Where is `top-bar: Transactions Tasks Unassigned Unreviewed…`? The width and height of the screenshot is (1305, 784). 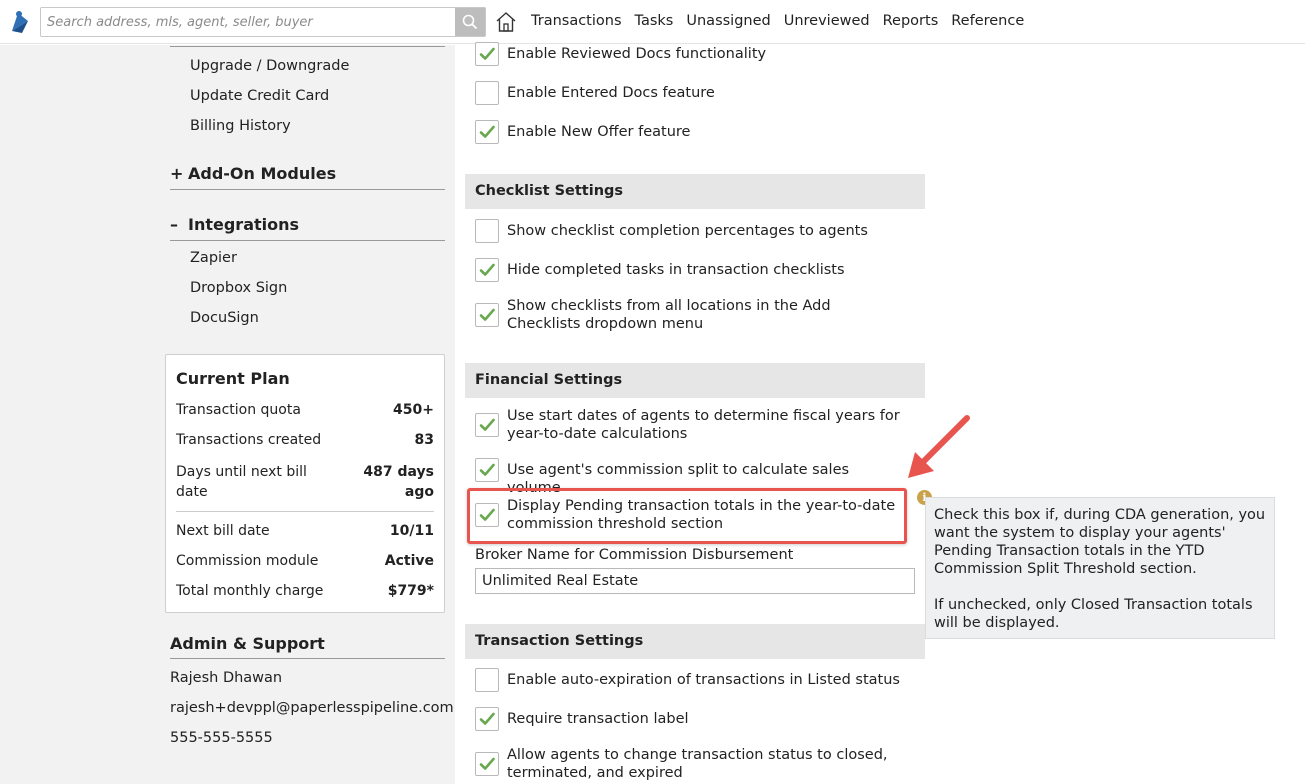
top-bar: Transactions Tasks Unassigned Unreviewed… is located at coordinates (652, 22).